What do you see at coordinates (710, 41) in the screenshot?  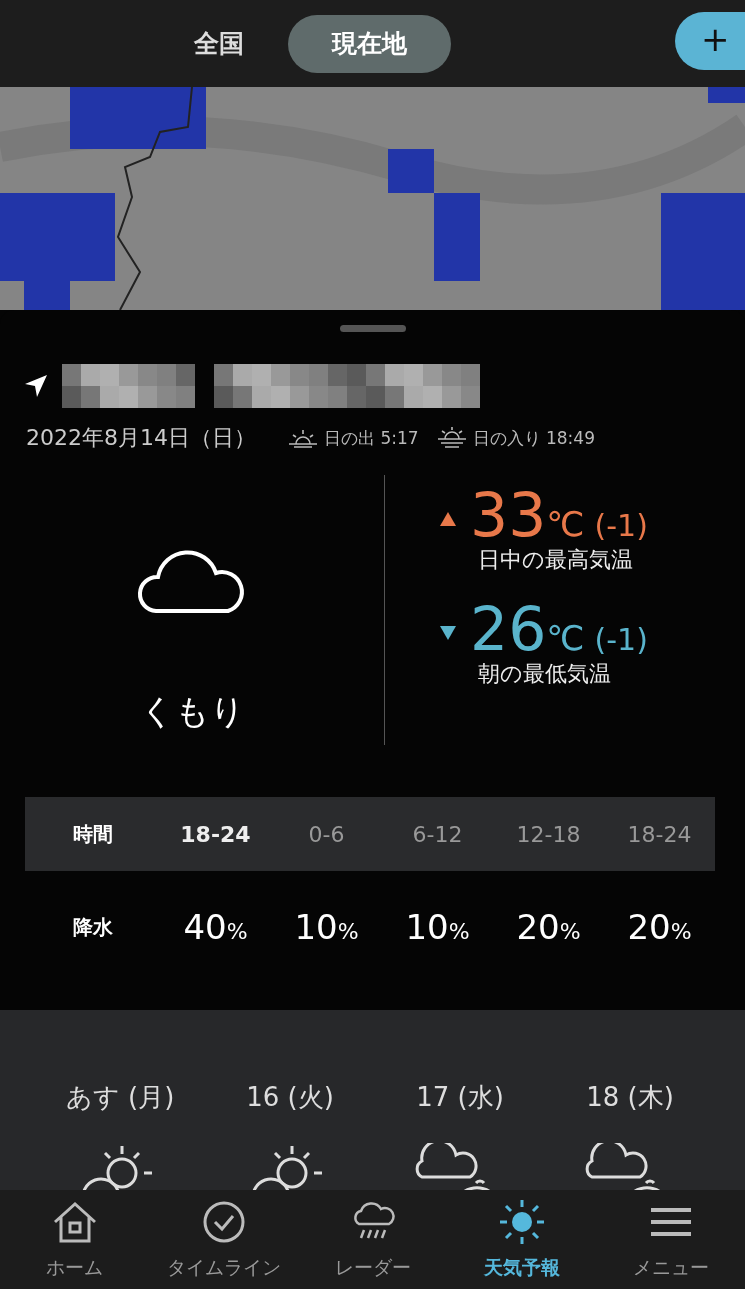 I see `add-button: +` at bounding box center [710, 41].